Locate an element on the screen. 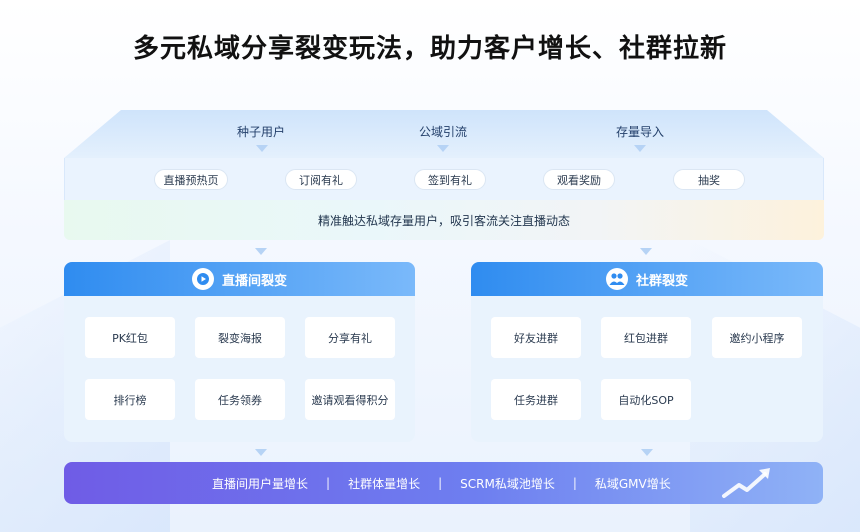 This screenshot has height=532, width=860. community-item-friend-join: 好友进群 is located at coordinates (536, 337).